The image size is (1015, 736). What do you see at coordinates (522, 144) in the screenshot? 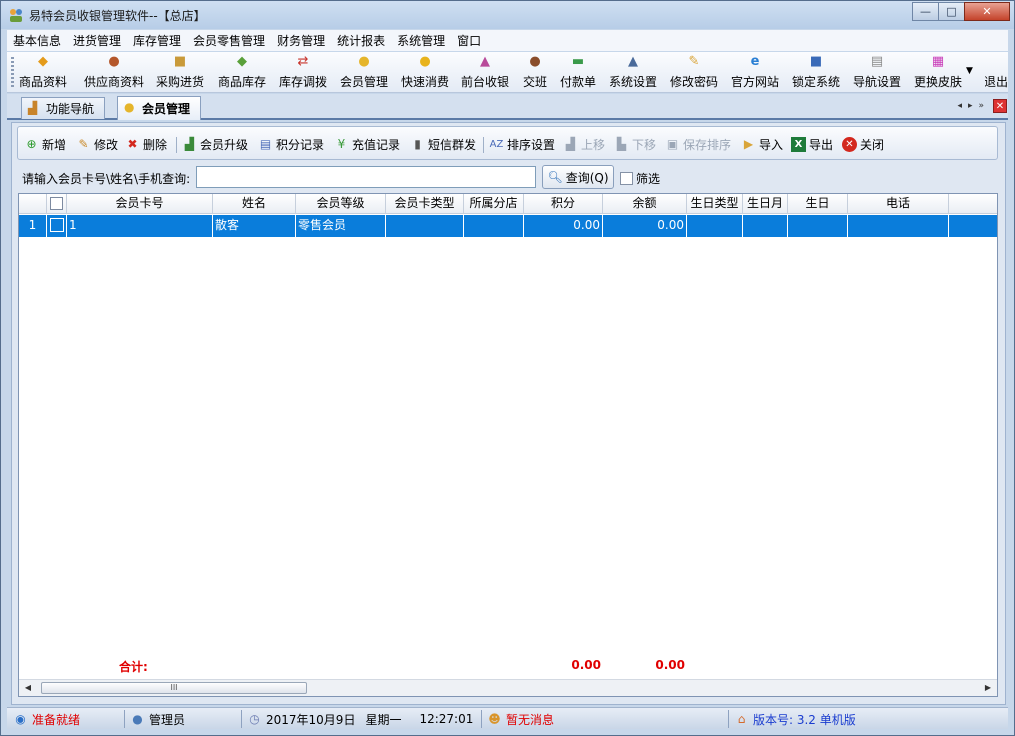
I see `sort-settings-button: AZ 排序设置` at bounding box center [522, 144].